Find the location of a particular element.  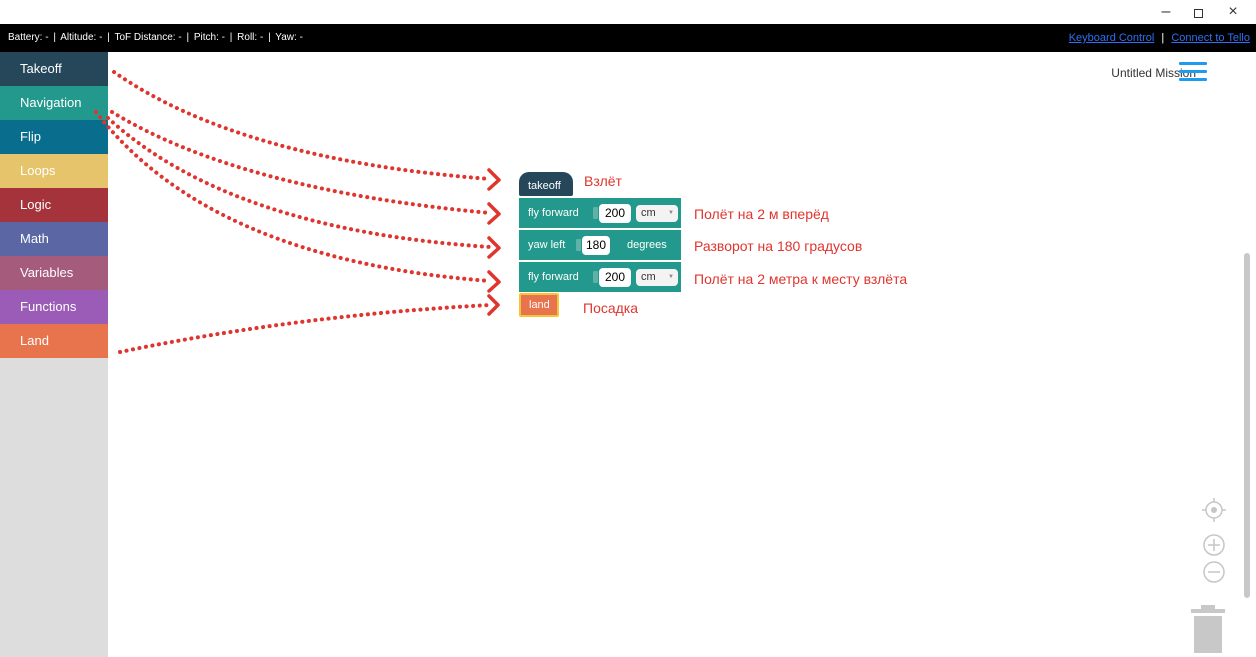

yaw-left-block: yaw left 180 degrees is located at coordinates (600, 245).